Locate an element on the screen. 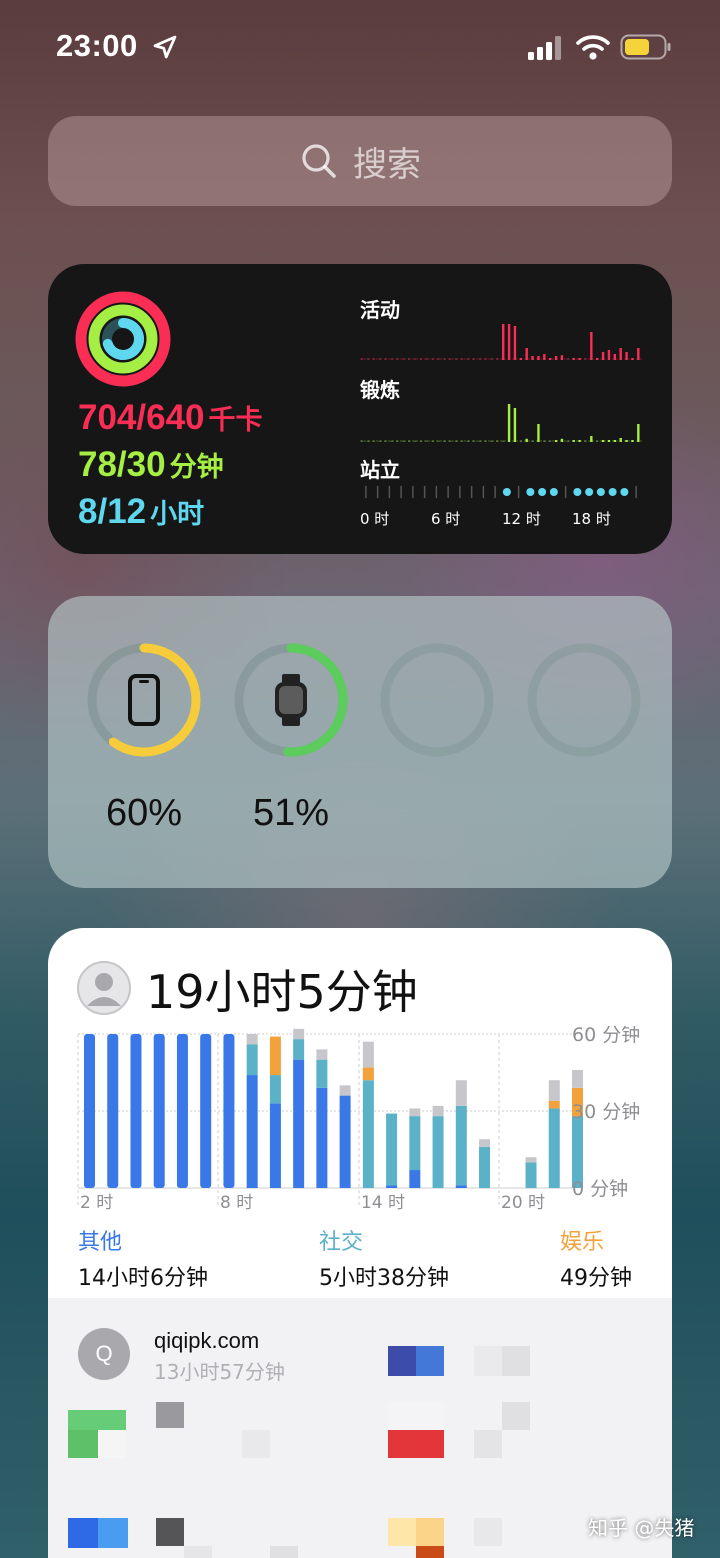 The width and height of the screenshot is (720, 1558). screen-time-total: 19小时5分钟 is located at coordinates (282, 992).